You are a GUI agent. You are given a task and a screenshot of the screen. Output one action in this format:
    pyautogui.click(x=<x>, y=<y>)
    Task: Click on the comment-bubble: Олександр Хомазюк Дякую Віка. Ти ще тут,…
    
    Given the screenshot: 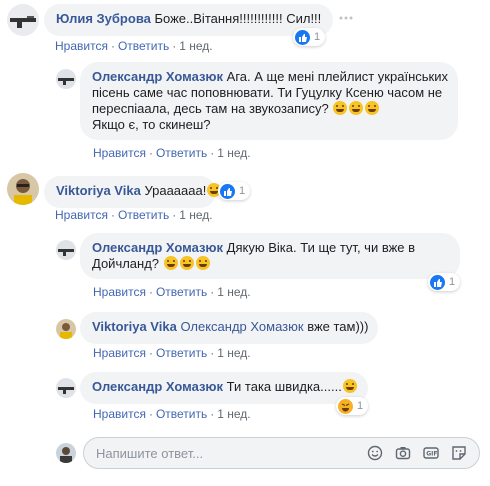 What is the action you would take?
    pyautogui.click(x=270, y=256)
    